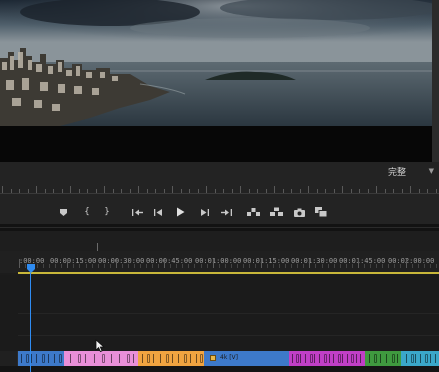  I want to click on video-track-v1: 4k [V], so click(228, 358).